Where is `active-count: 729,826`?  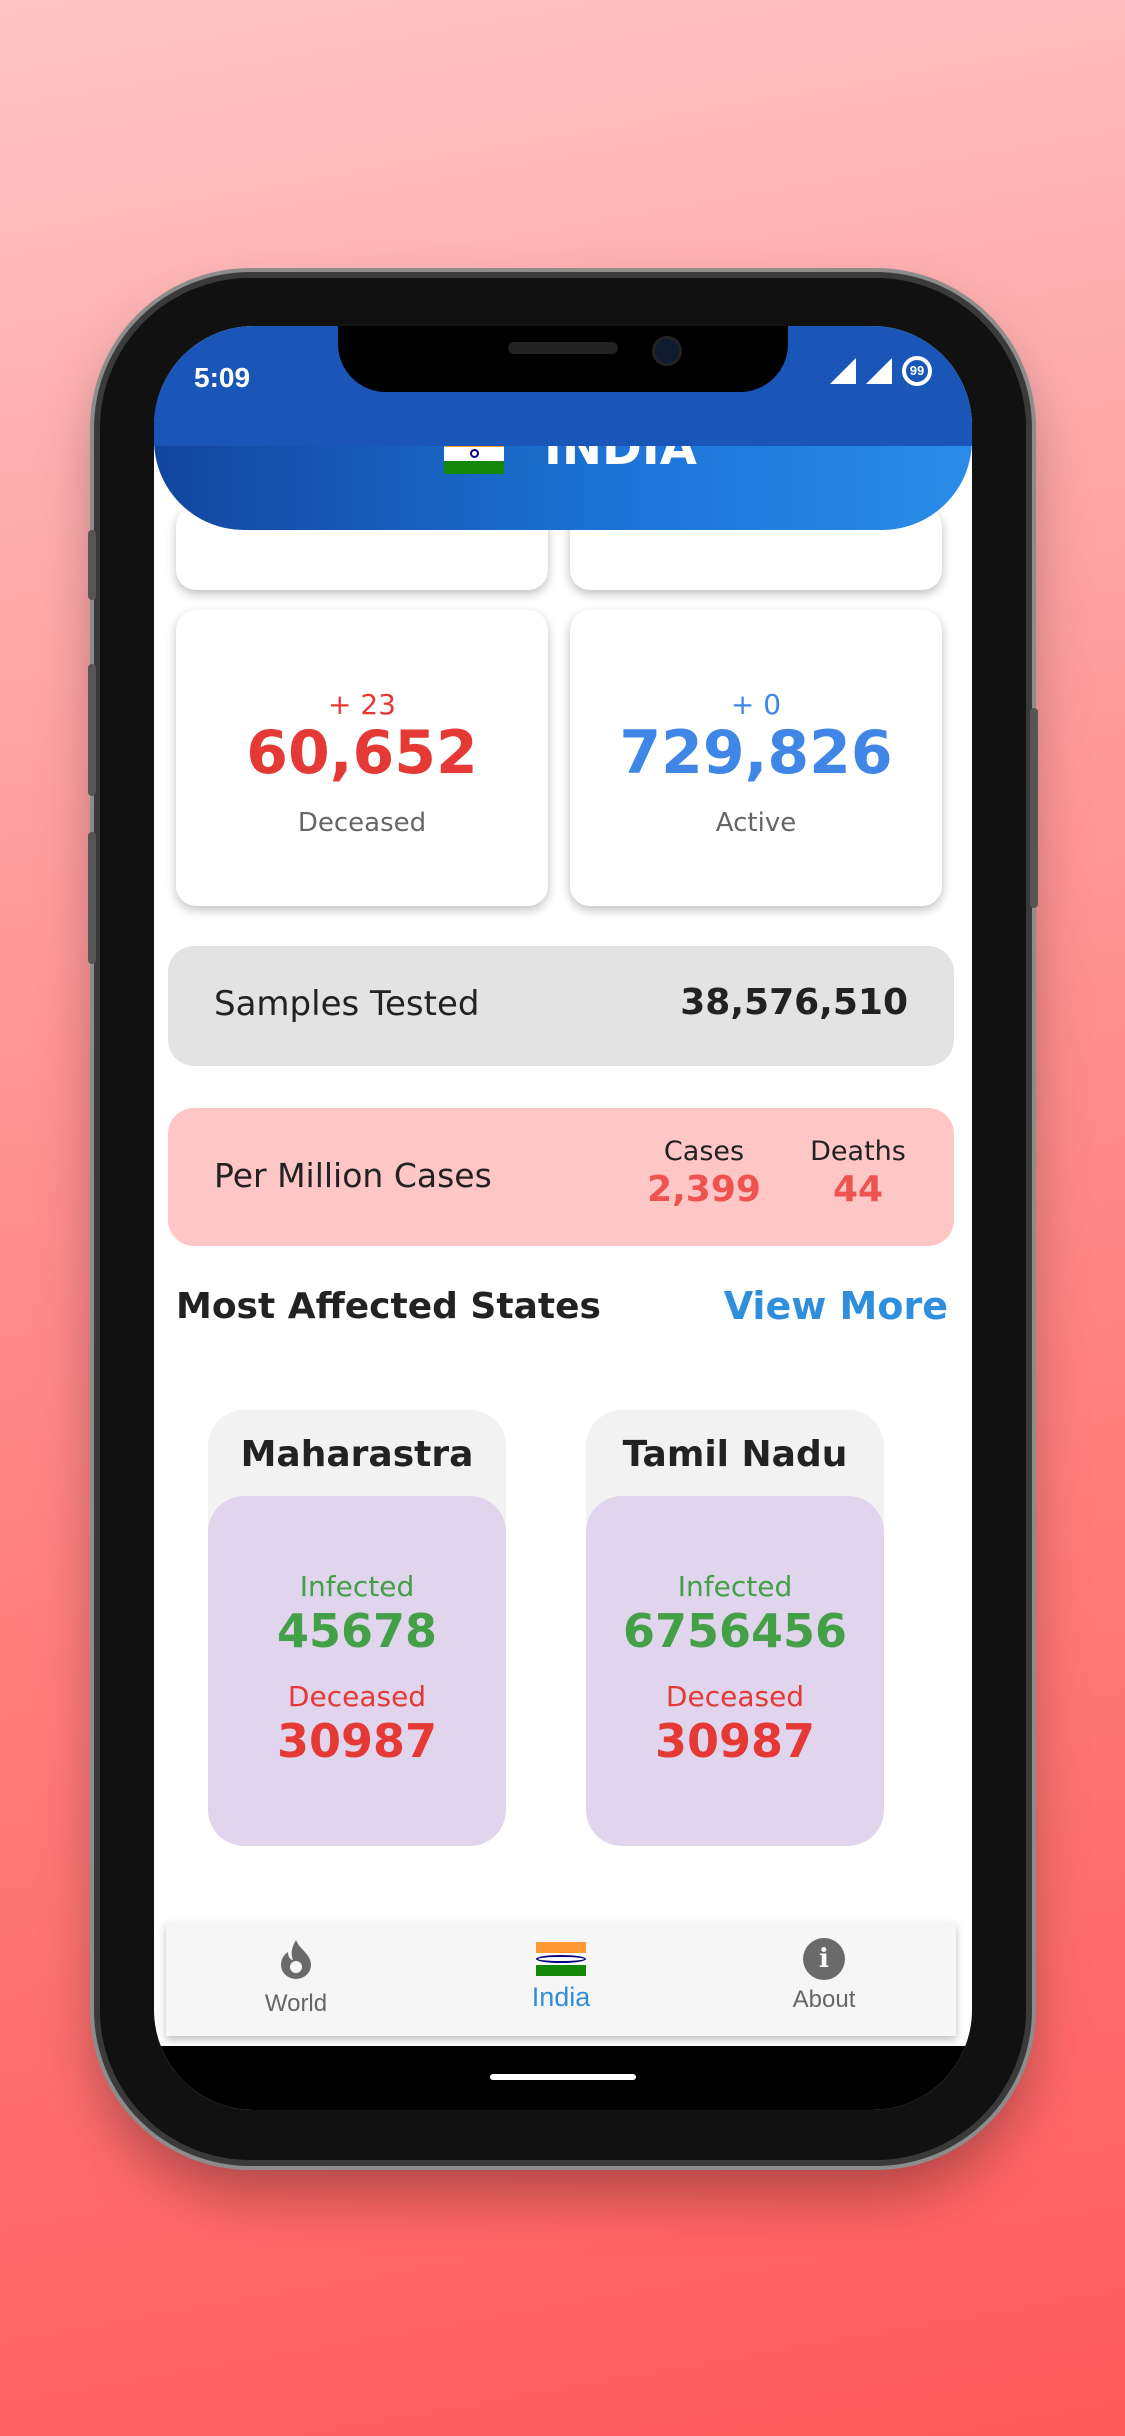
active-count: 729,826 is located at coordinates (756, 753).